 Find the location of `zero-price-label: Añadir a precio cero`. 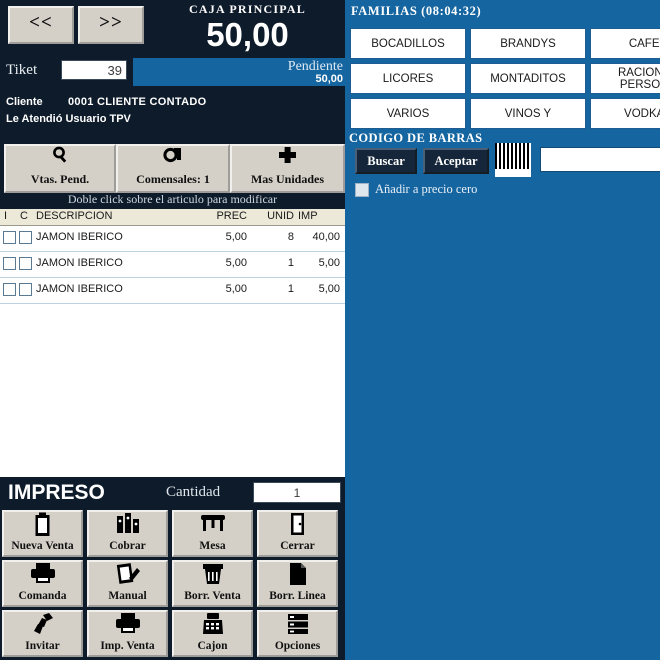

zero-price-label: Añadir a precio cero is located at coordinates (426, 189).